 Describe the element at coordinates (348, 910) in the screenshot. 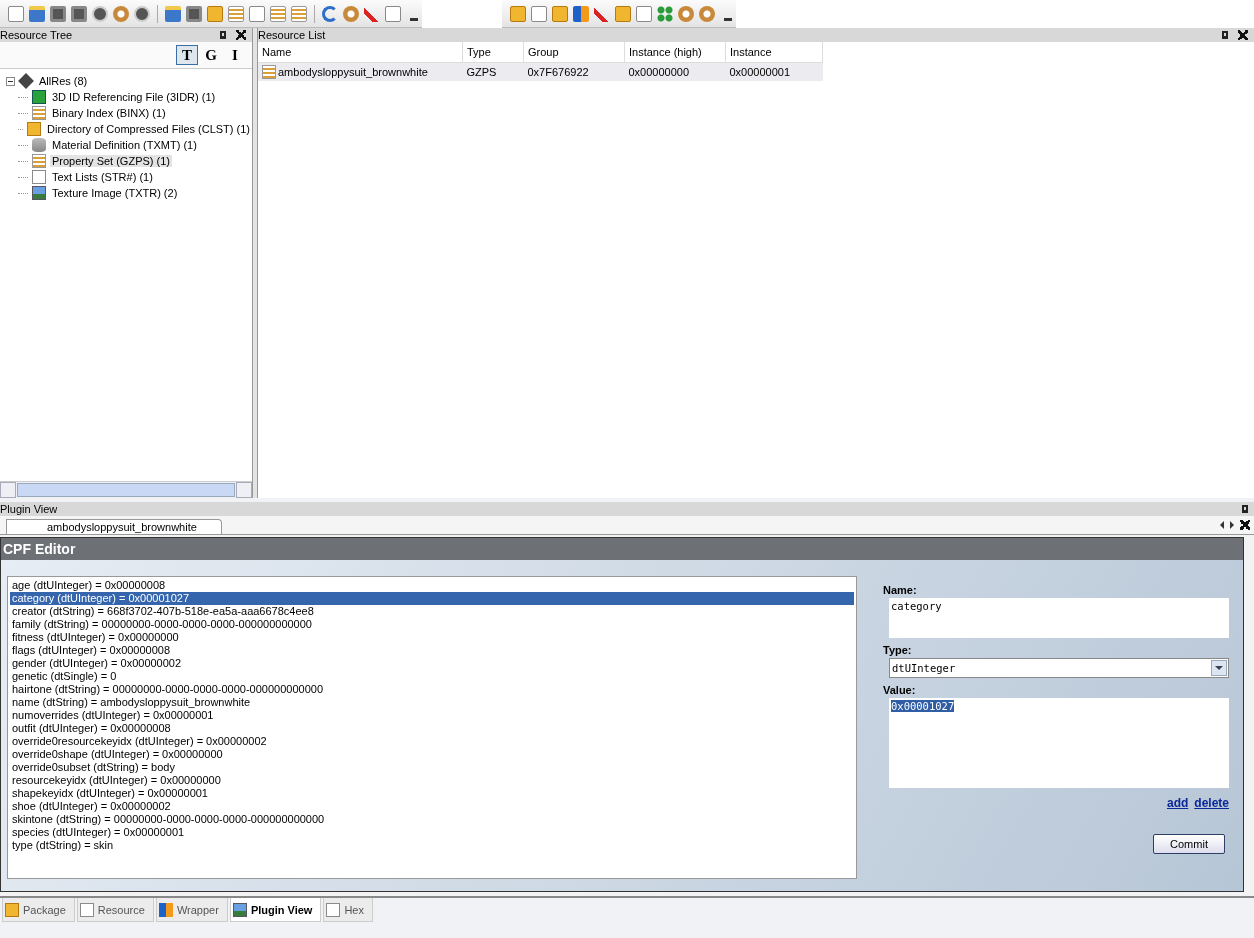

I see `view-tab: Hex` at that location.